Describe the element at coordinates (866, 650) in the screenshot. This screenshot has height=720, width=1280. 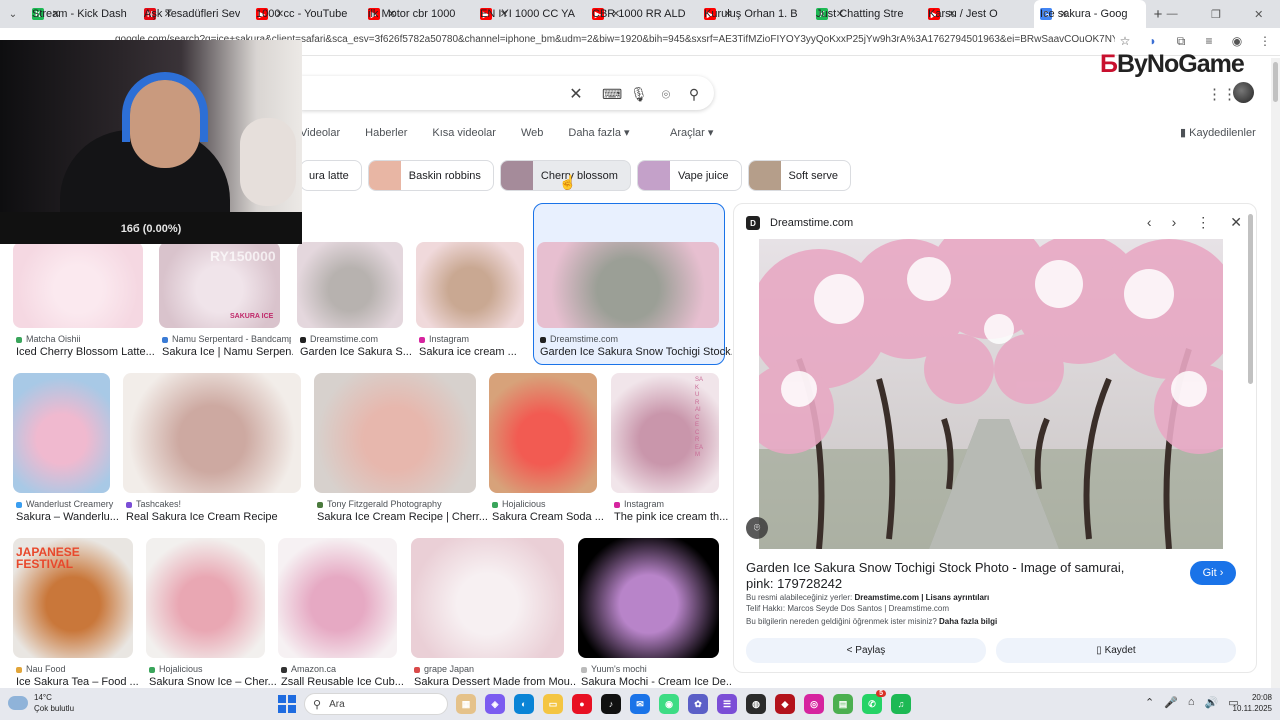
I see `share-button: < Paylaş` at that location.